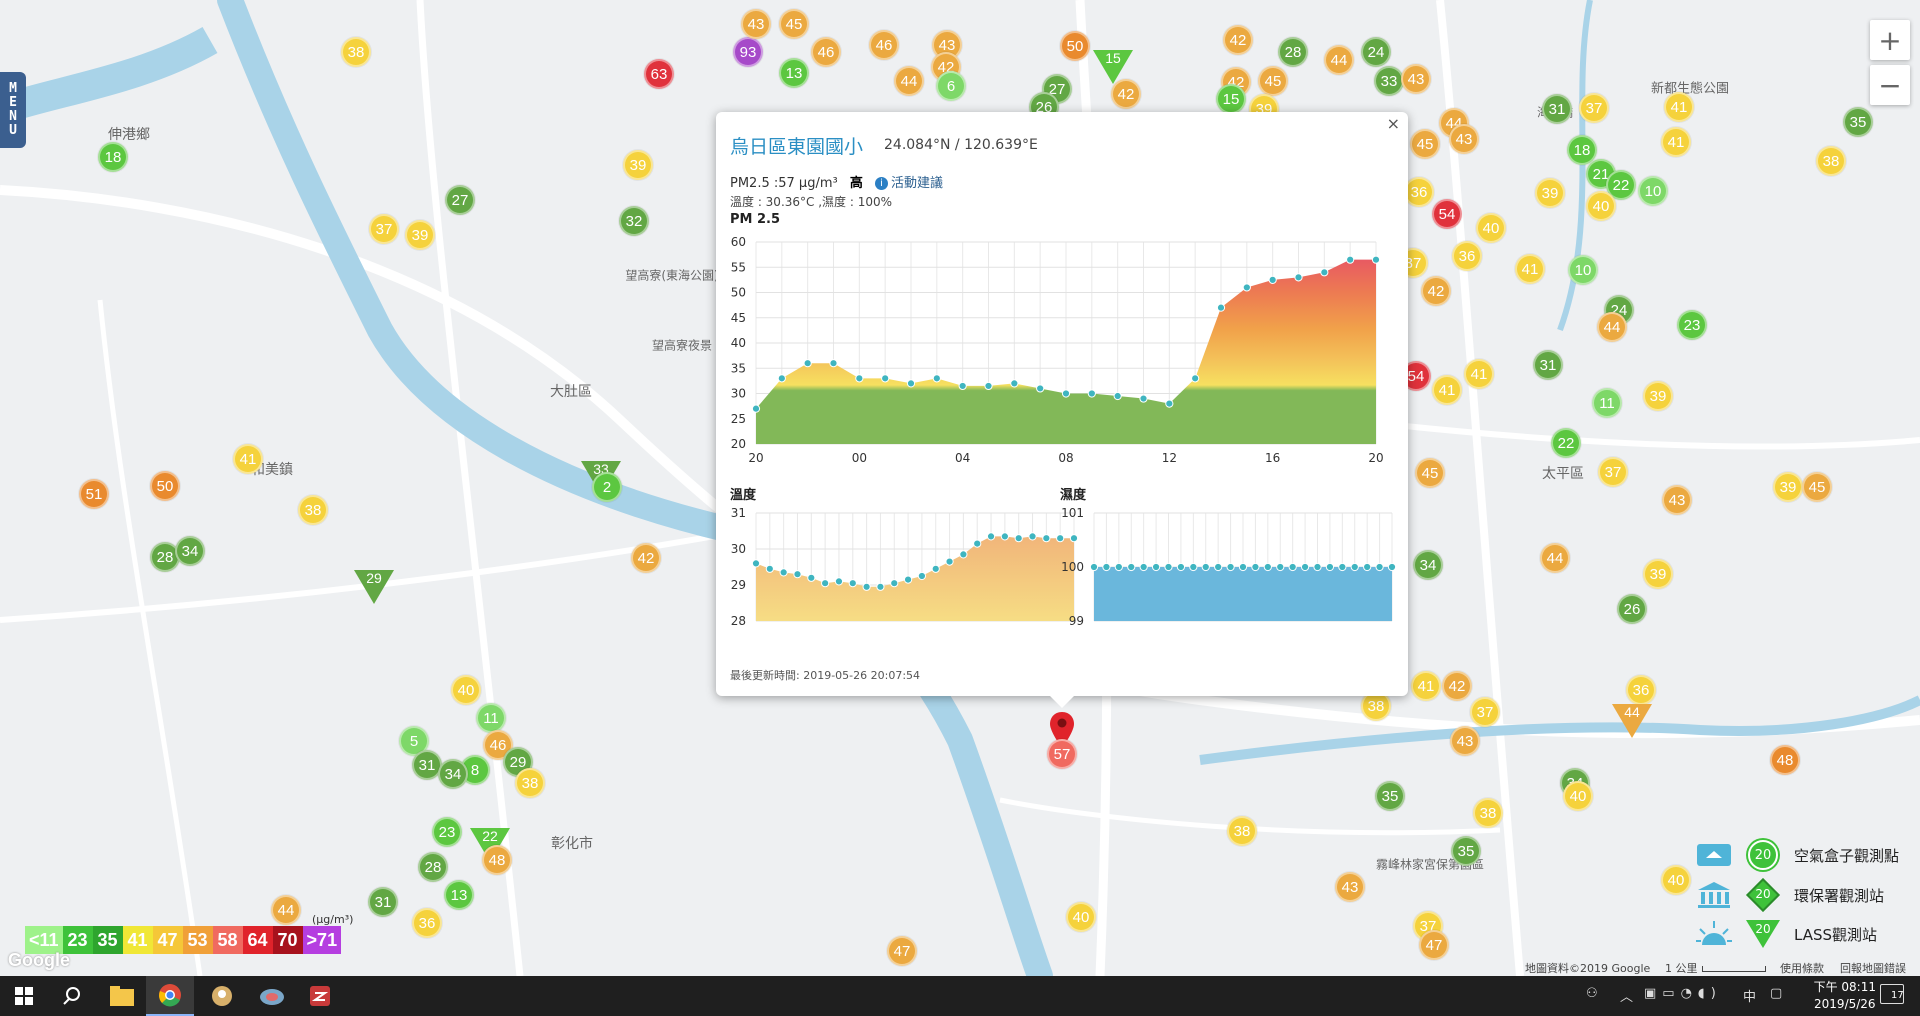 The image size is (1920, 1016). I want to click on windows-start-icon, so click(24, 996).